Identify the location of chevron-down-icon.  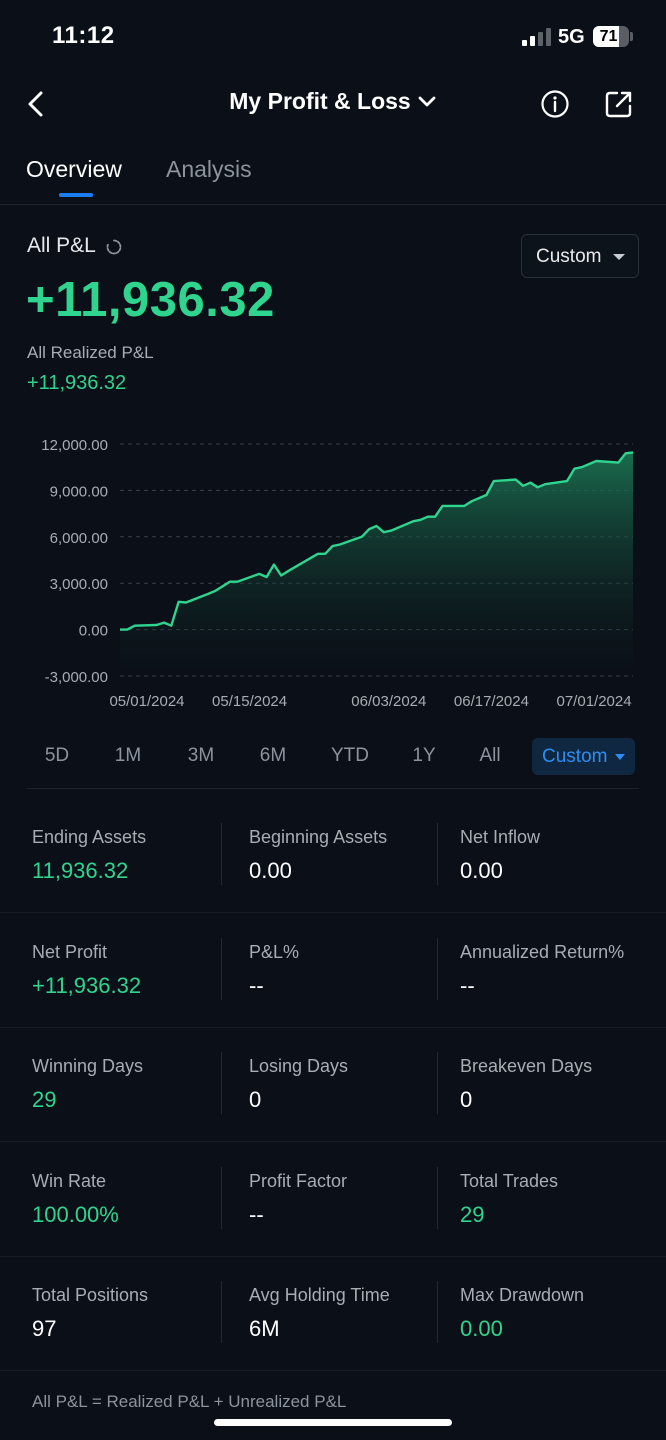
(427, 101).